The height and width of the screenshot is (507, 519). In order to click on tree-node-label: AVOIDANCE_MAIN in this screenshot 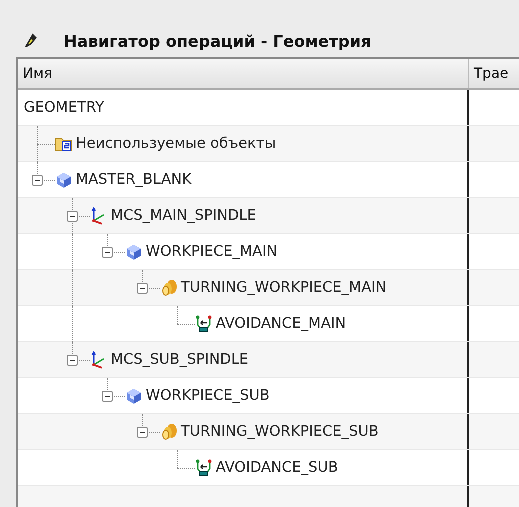, I will do `click(279, 324)`.